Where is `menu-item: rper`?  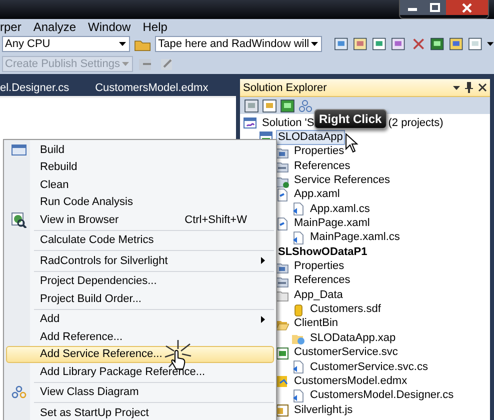
menu-item: rper is located at coordinates (14, 27).